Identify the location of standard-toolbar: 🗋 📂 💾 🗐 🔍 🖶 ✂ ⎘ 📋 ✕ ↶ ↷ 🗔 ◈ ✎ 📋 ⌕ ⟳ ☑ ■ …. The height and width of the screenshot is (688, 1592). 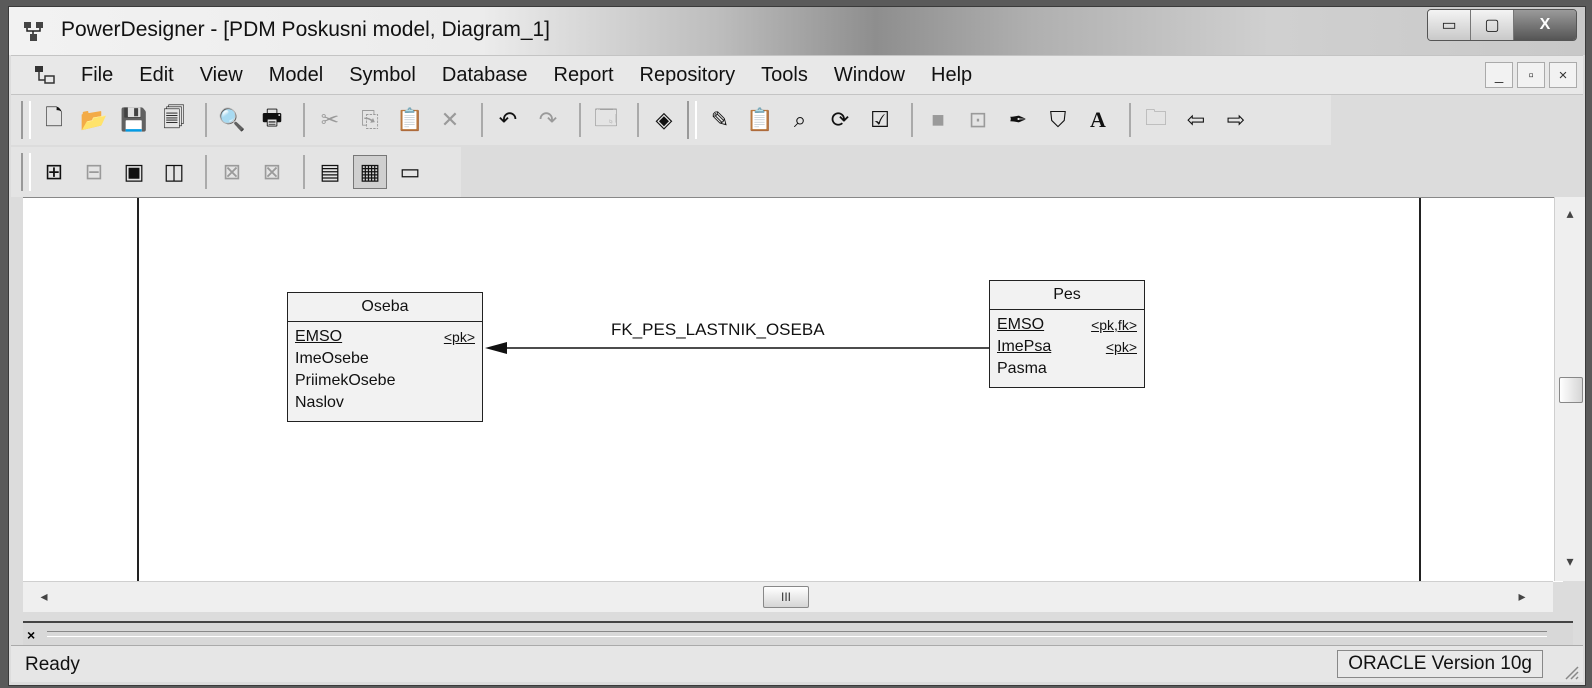
(671, 120).